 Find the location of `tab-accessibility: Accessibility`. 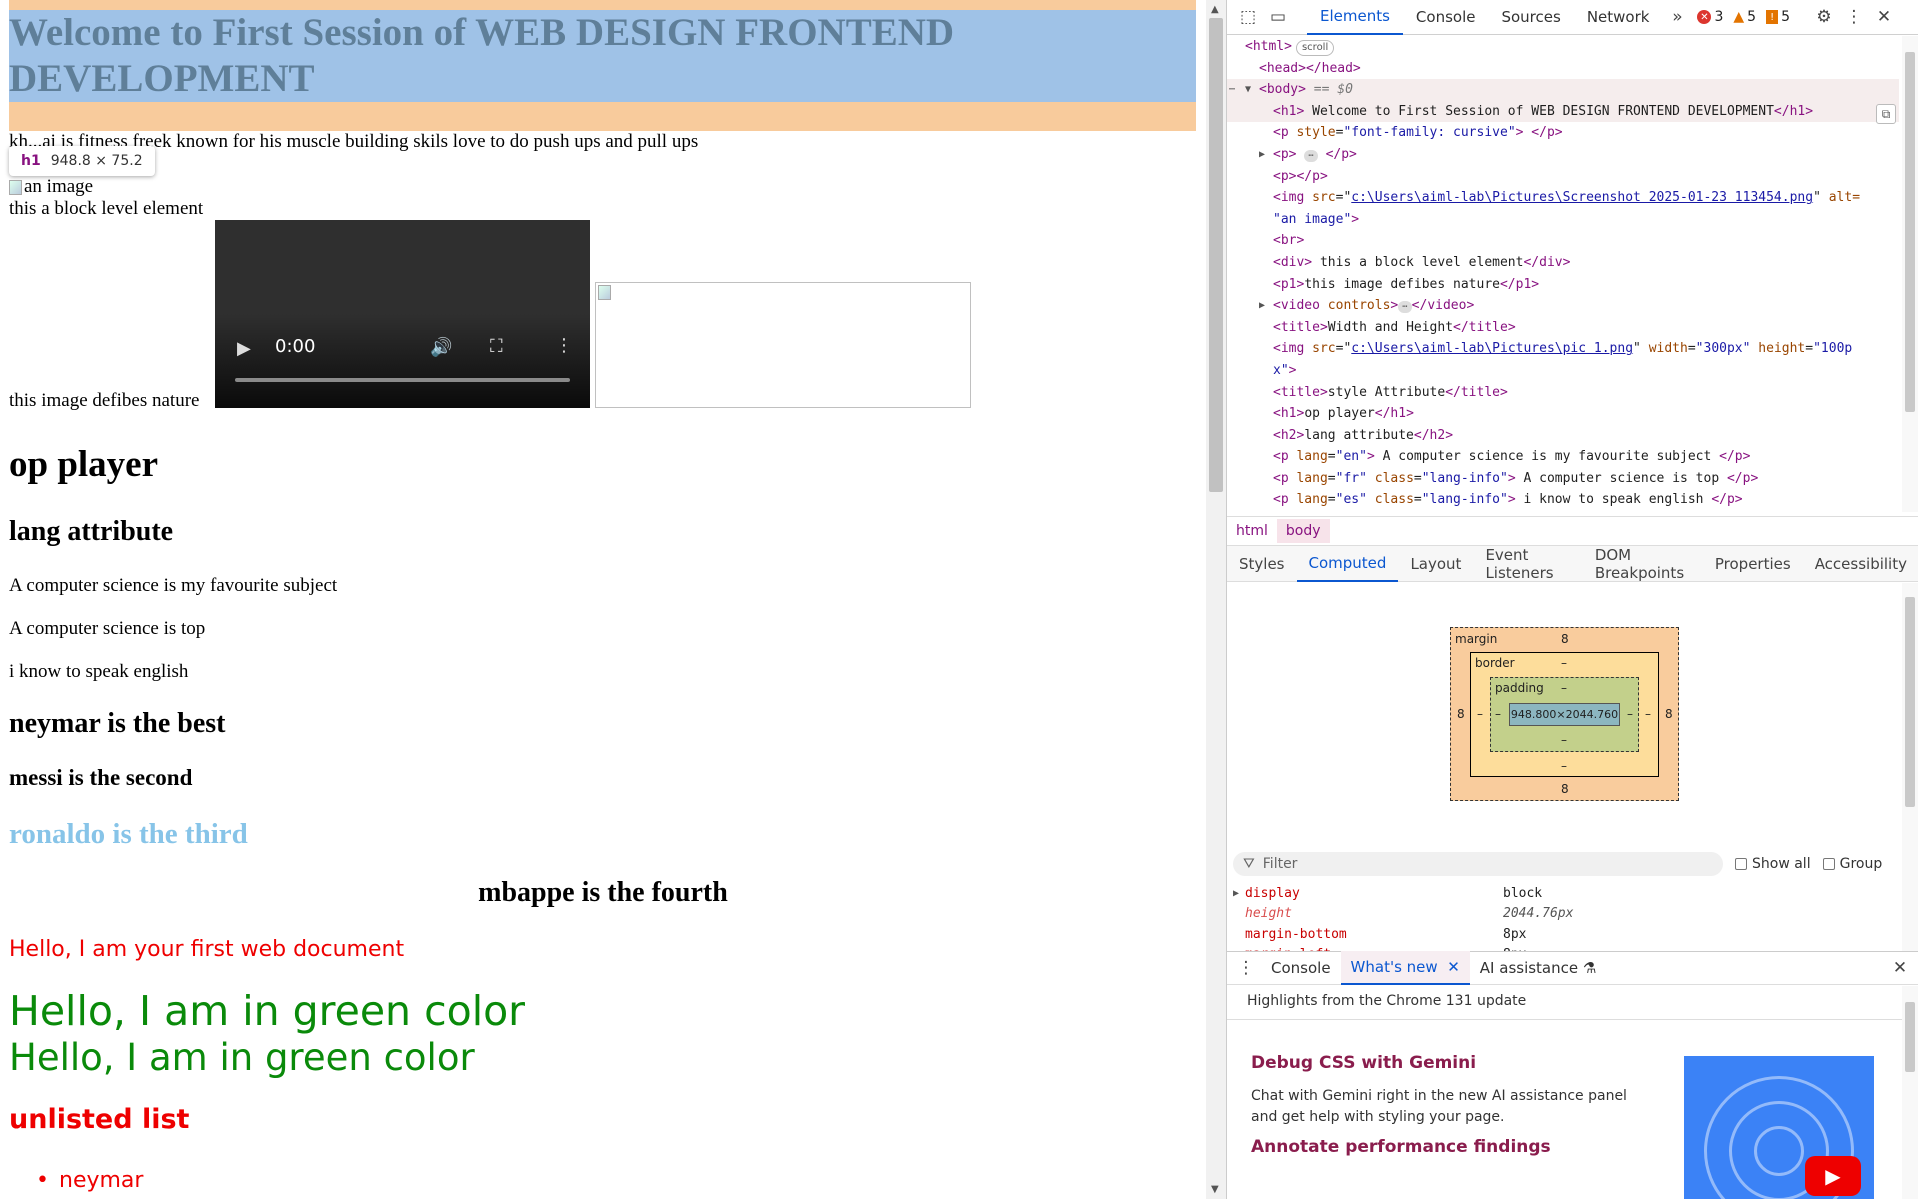

tab-accessibility: Accessibility is located at coordinates (1860, 564).